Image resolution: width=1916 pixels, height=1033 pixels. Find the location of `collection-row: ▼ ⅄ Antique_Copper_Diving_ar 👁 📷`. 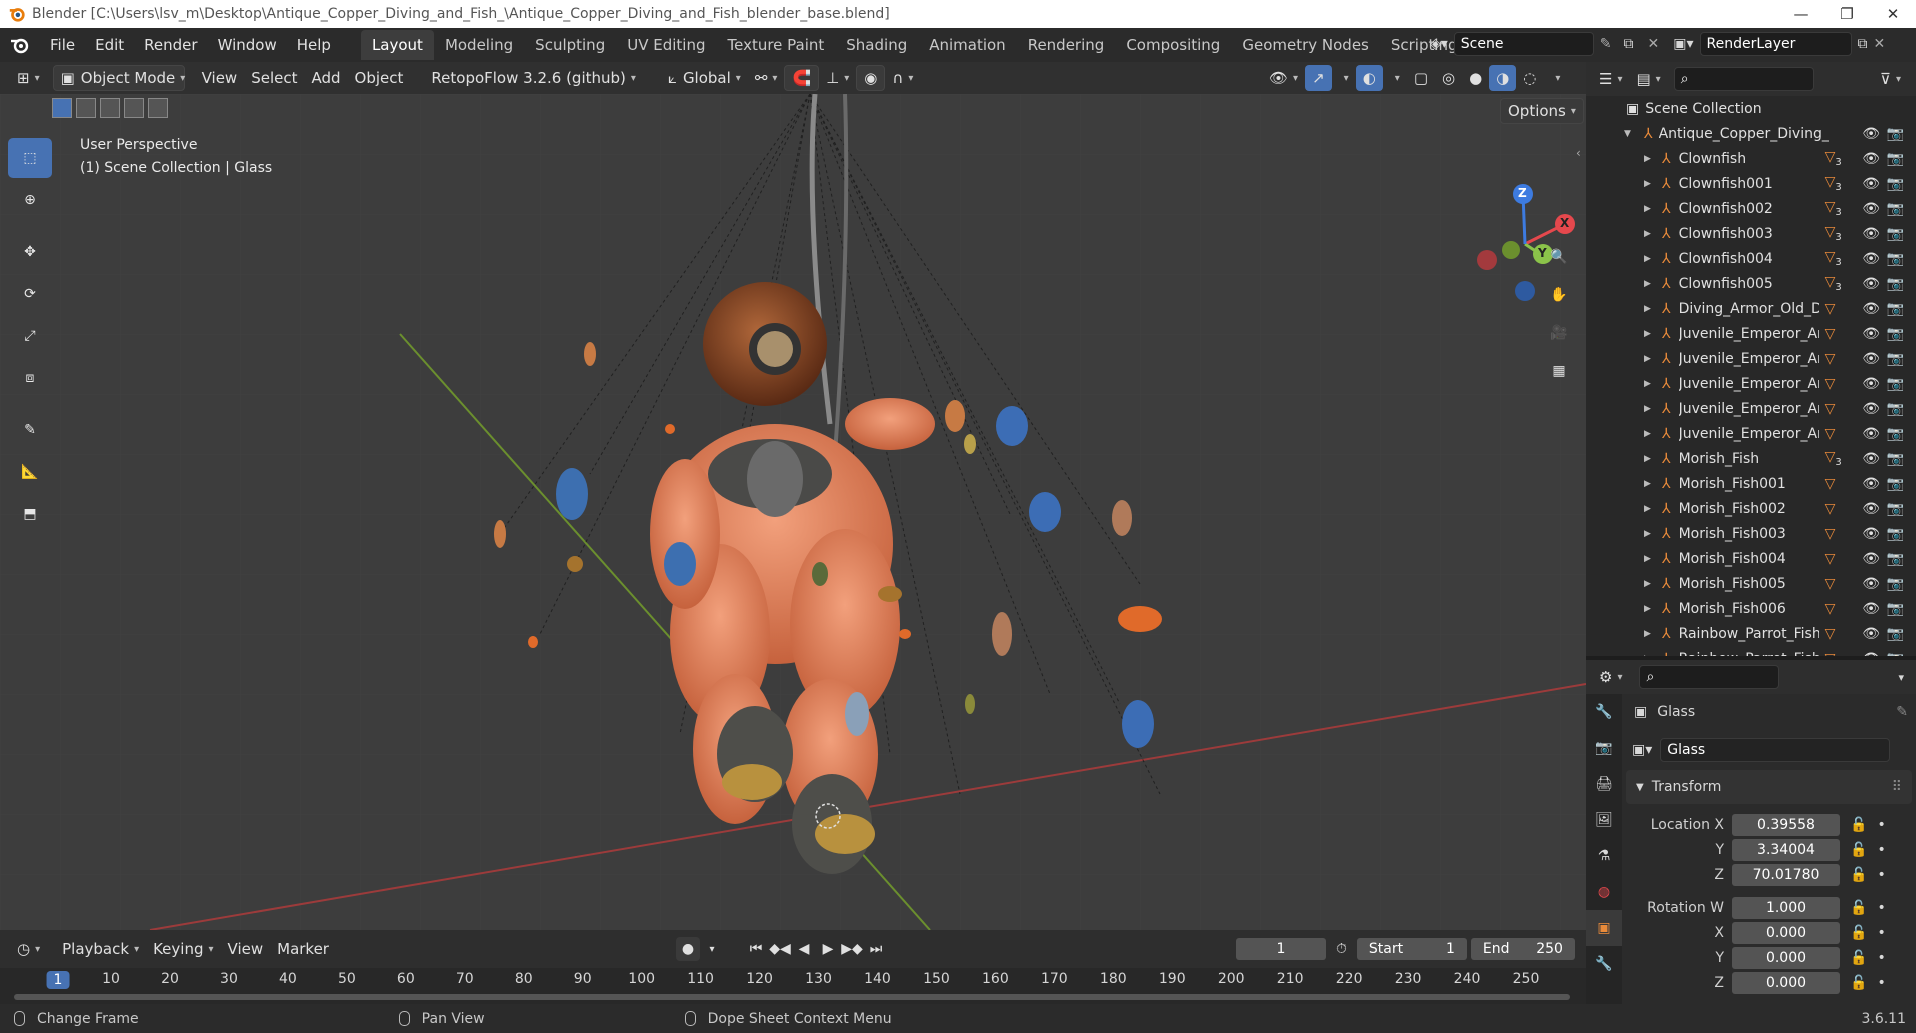

collection-row: ▼ ⅄ Antique_Copper_Diving_ar 👁 📷 is located at coordinates (1751, 133).